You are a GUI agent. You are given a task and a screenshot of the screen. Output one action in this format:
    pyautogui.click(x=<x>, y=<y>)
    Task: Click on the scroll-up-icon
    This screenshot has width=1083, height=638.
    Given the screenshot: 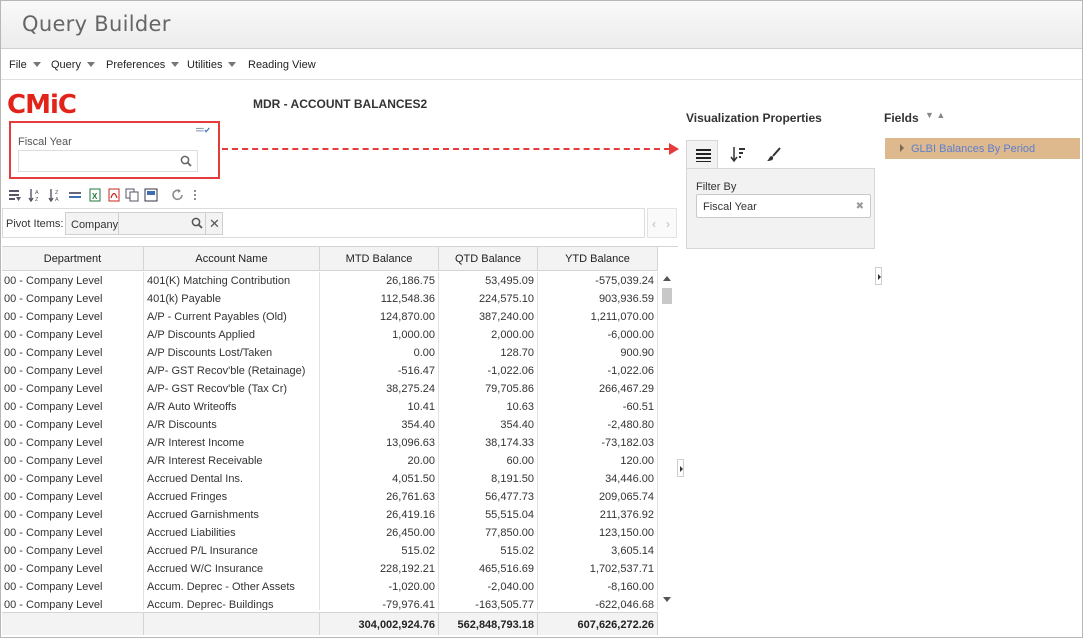 What is the action you would take?
    pyautogui.click(x=667, y=278)
    